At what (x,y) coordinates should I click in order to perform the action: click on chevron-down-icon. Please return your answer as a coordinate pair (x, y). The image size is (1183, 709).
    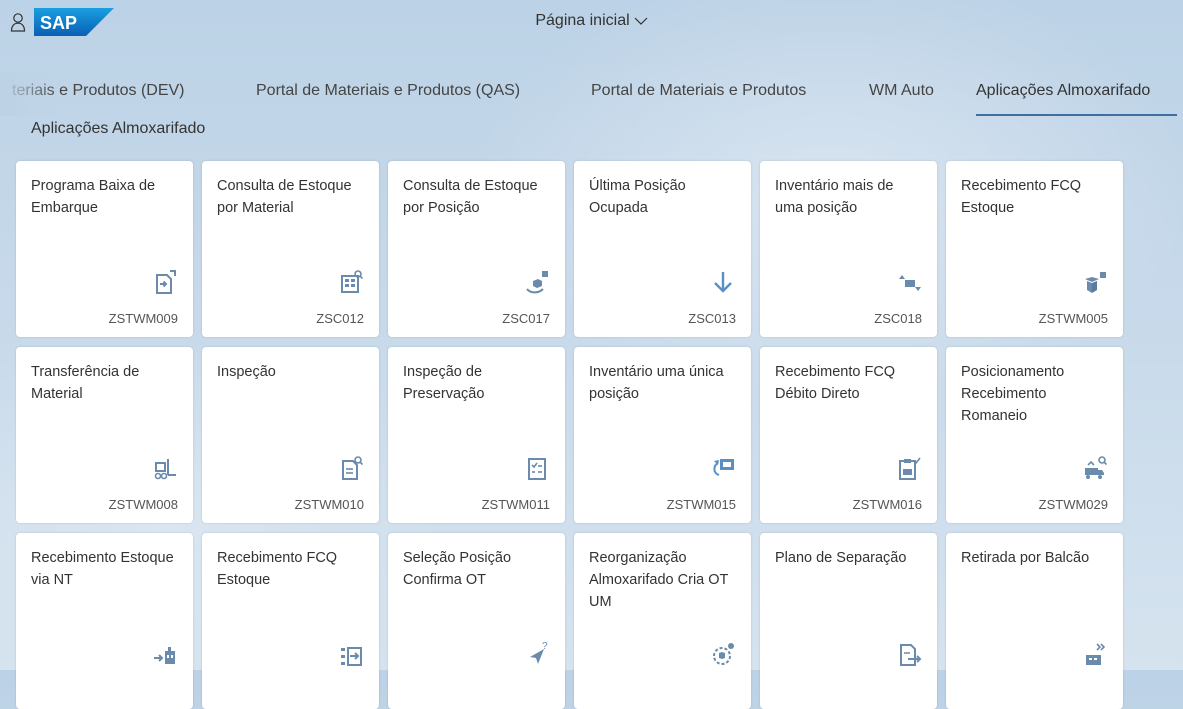
    Looking at the image, I should click on (641, 21).